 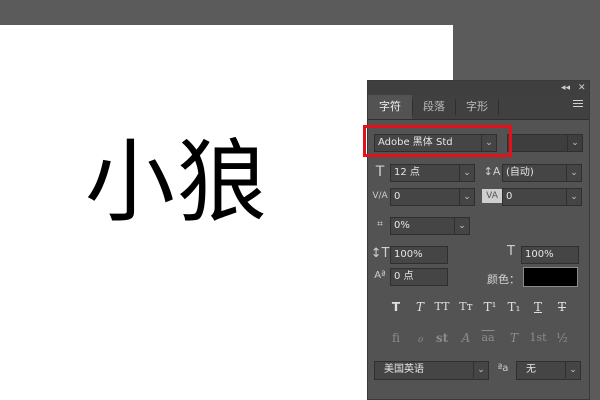 I want to click on horizontal-scale-value: 100%, so click(x=539, y=254).